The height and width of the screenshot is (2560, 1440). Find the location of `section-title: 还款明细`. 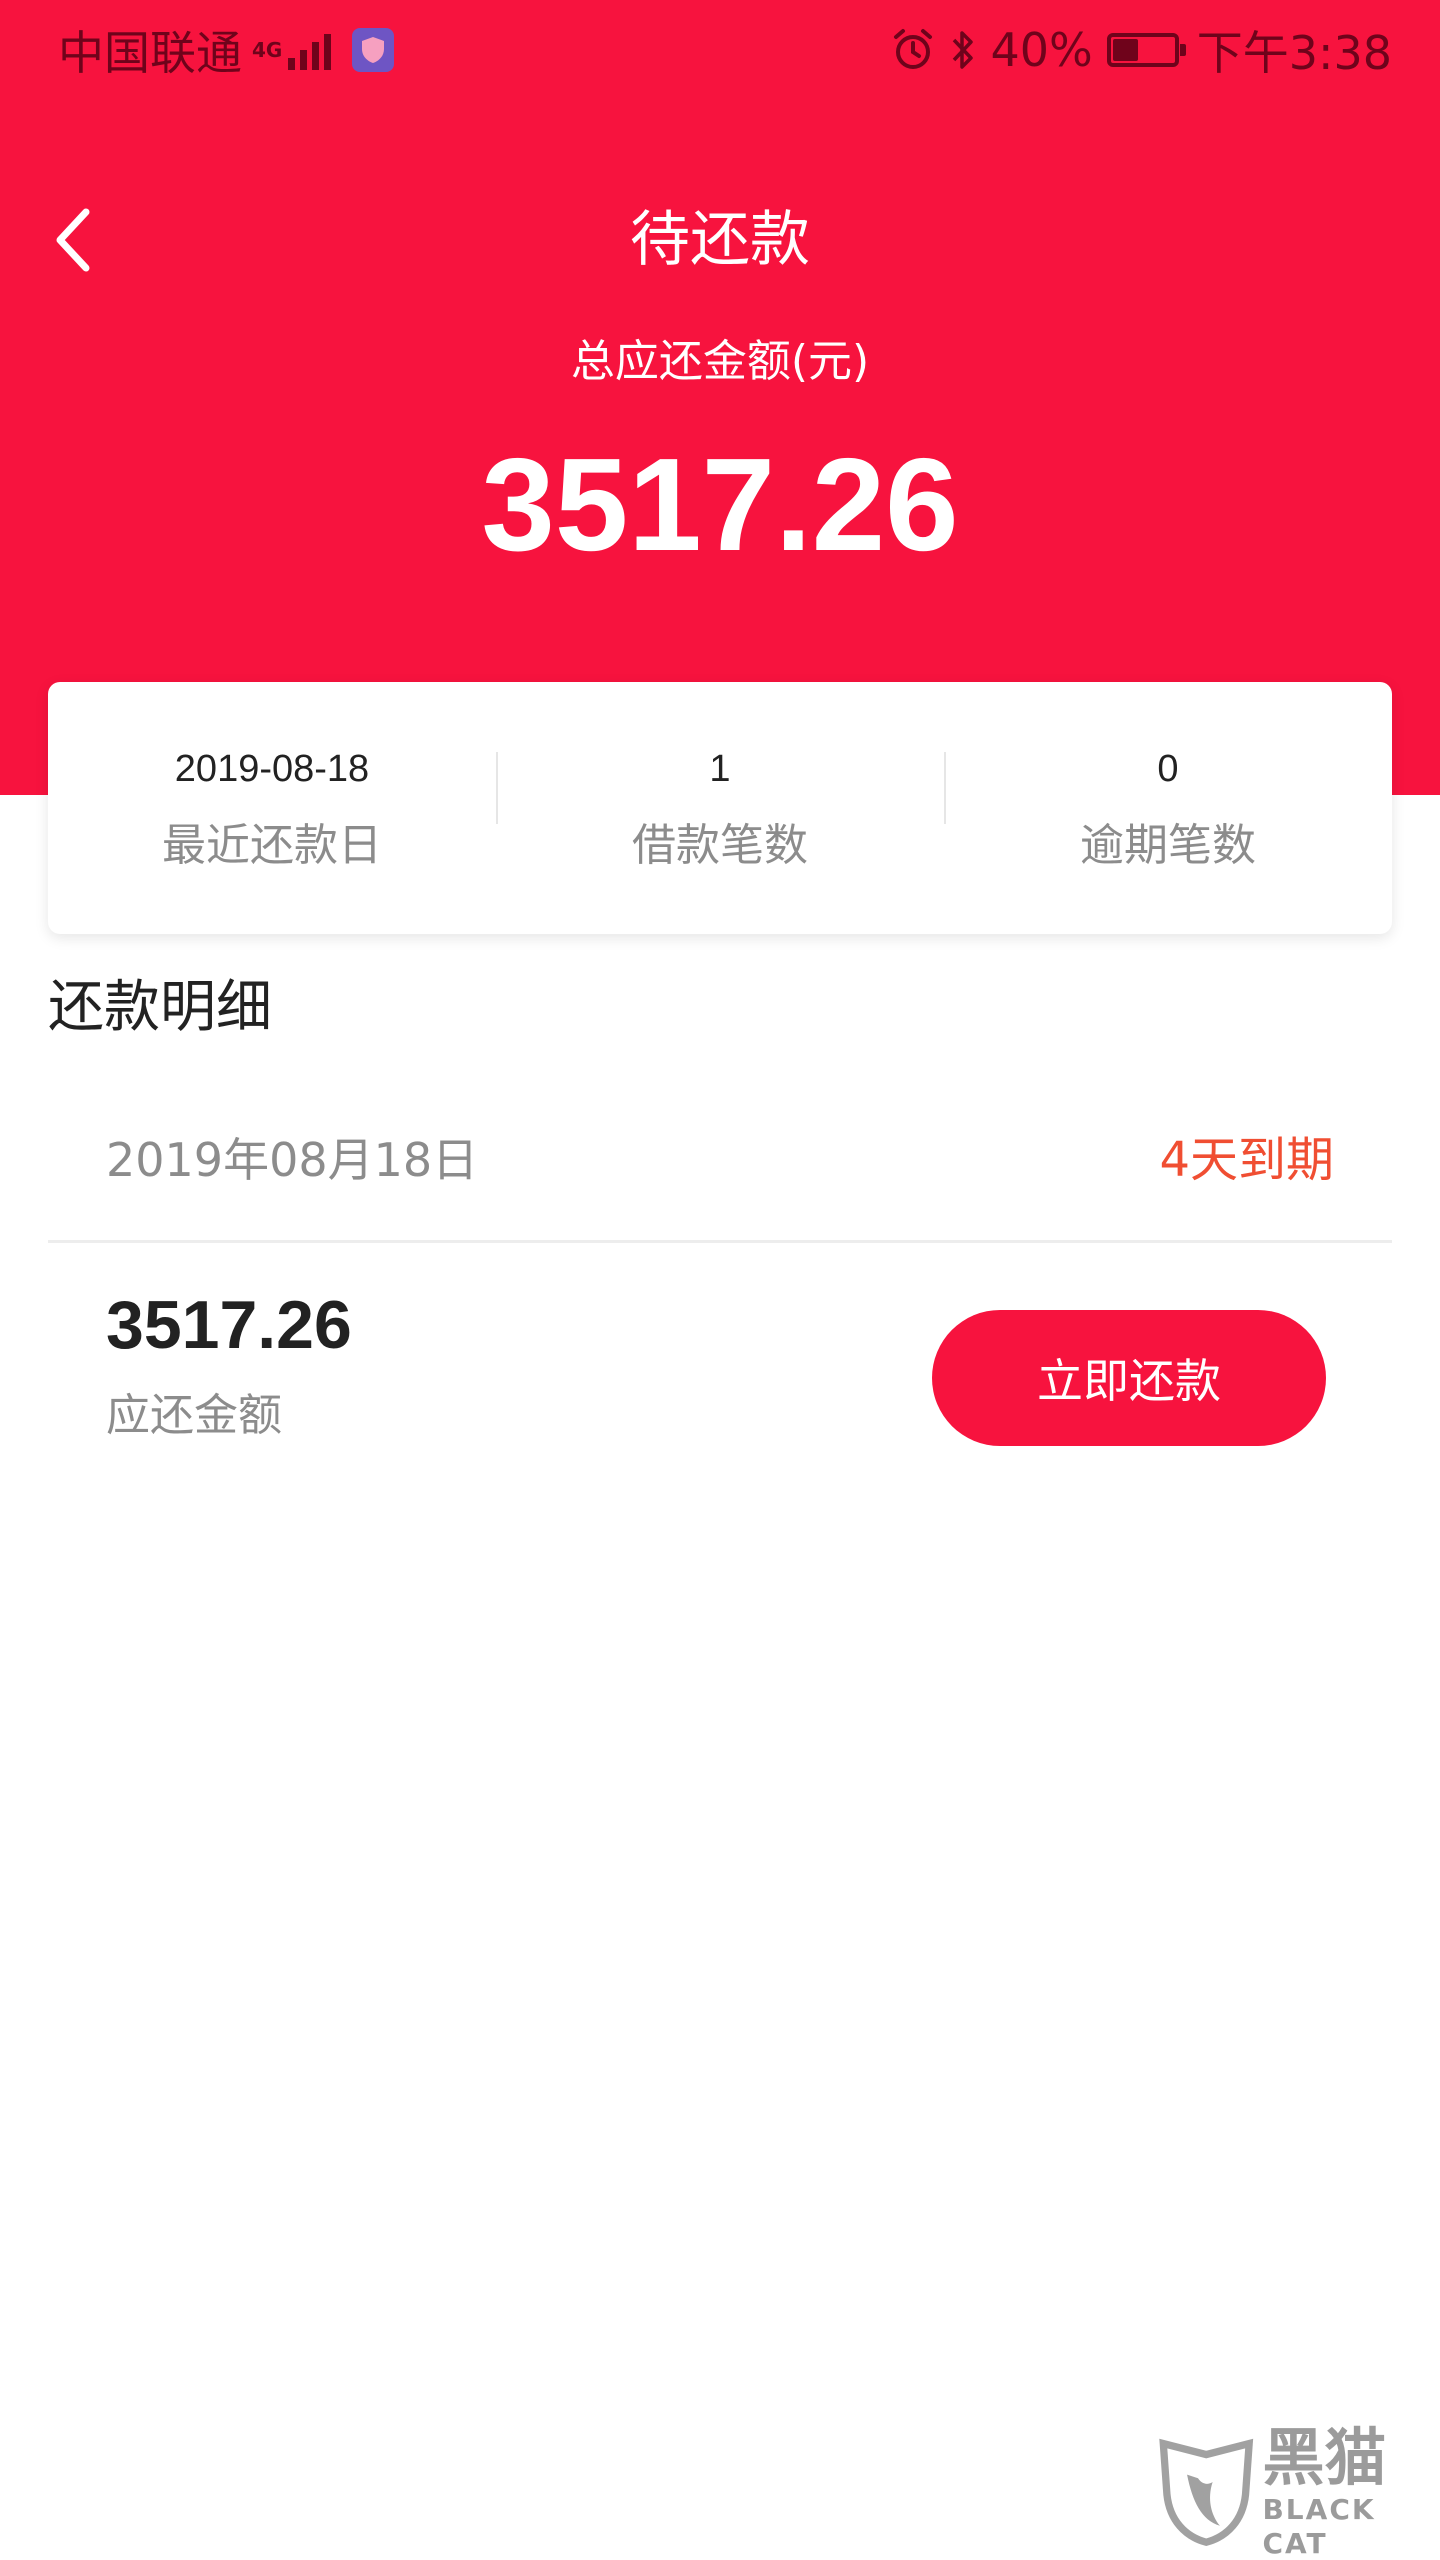

section-title: 还款明细 is located at coordinates (160, 1007).